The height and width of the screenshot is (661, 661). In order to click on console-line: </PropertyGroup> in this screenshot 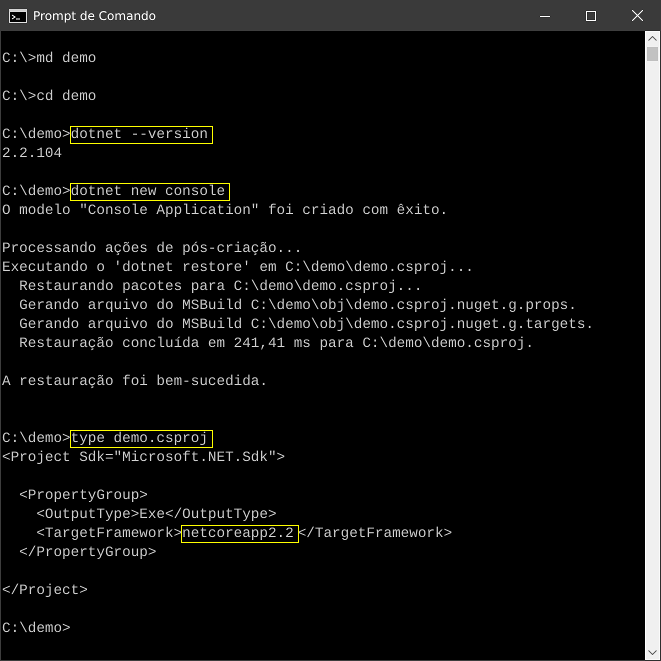, I will do `click(88, 553)`.